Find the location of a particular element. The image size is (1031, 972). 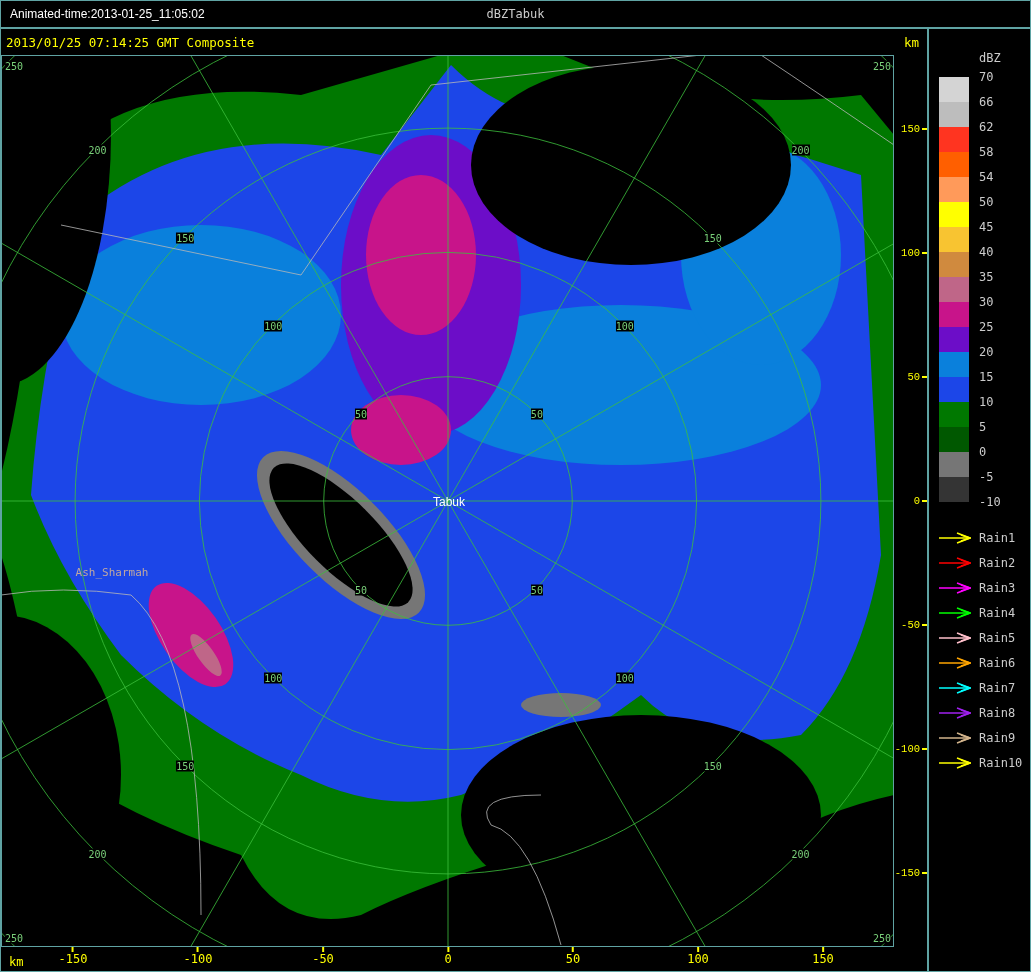

track-label: Rain5 is located at coordinates (997, 637).